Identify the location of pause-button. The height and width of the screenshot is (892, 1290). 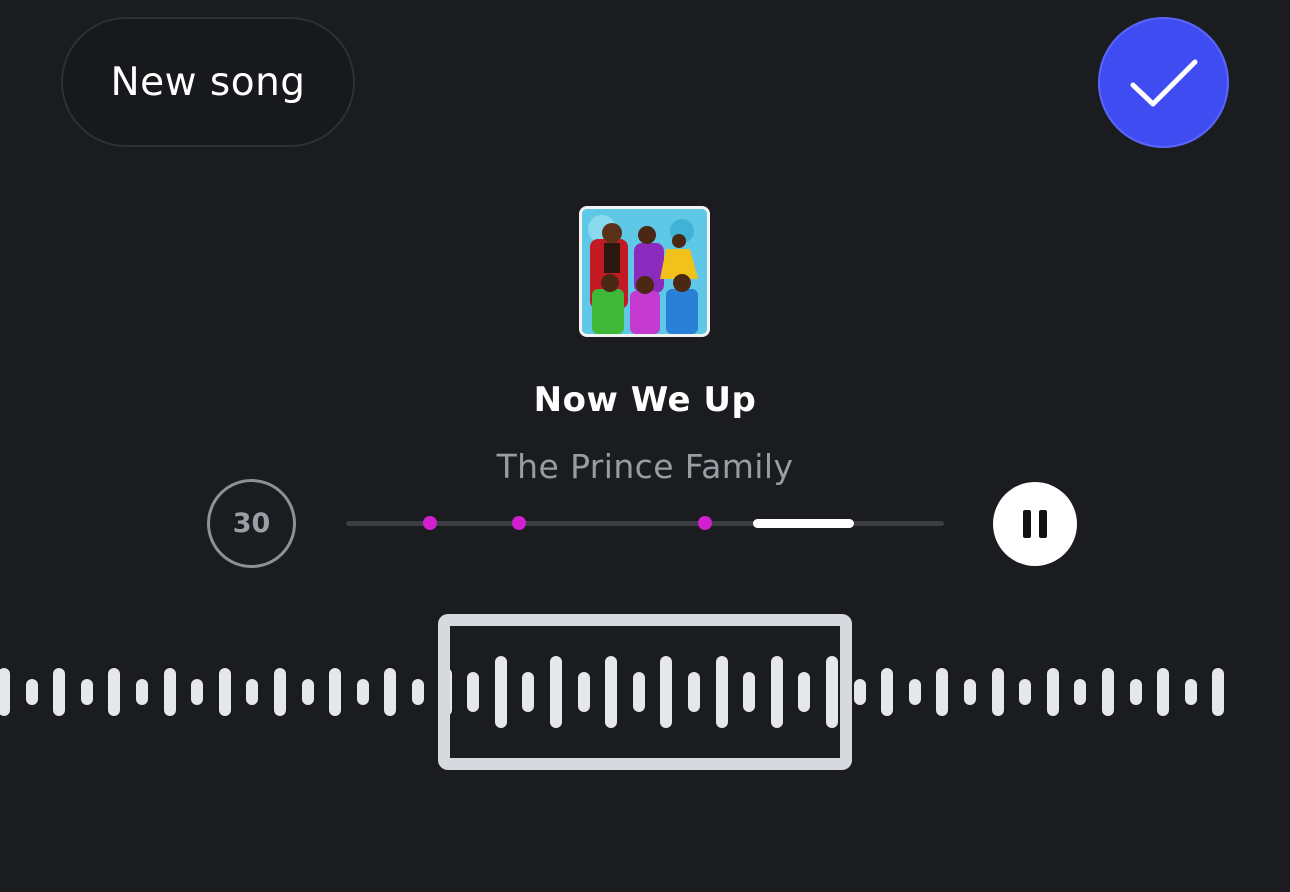
(1035, 524).